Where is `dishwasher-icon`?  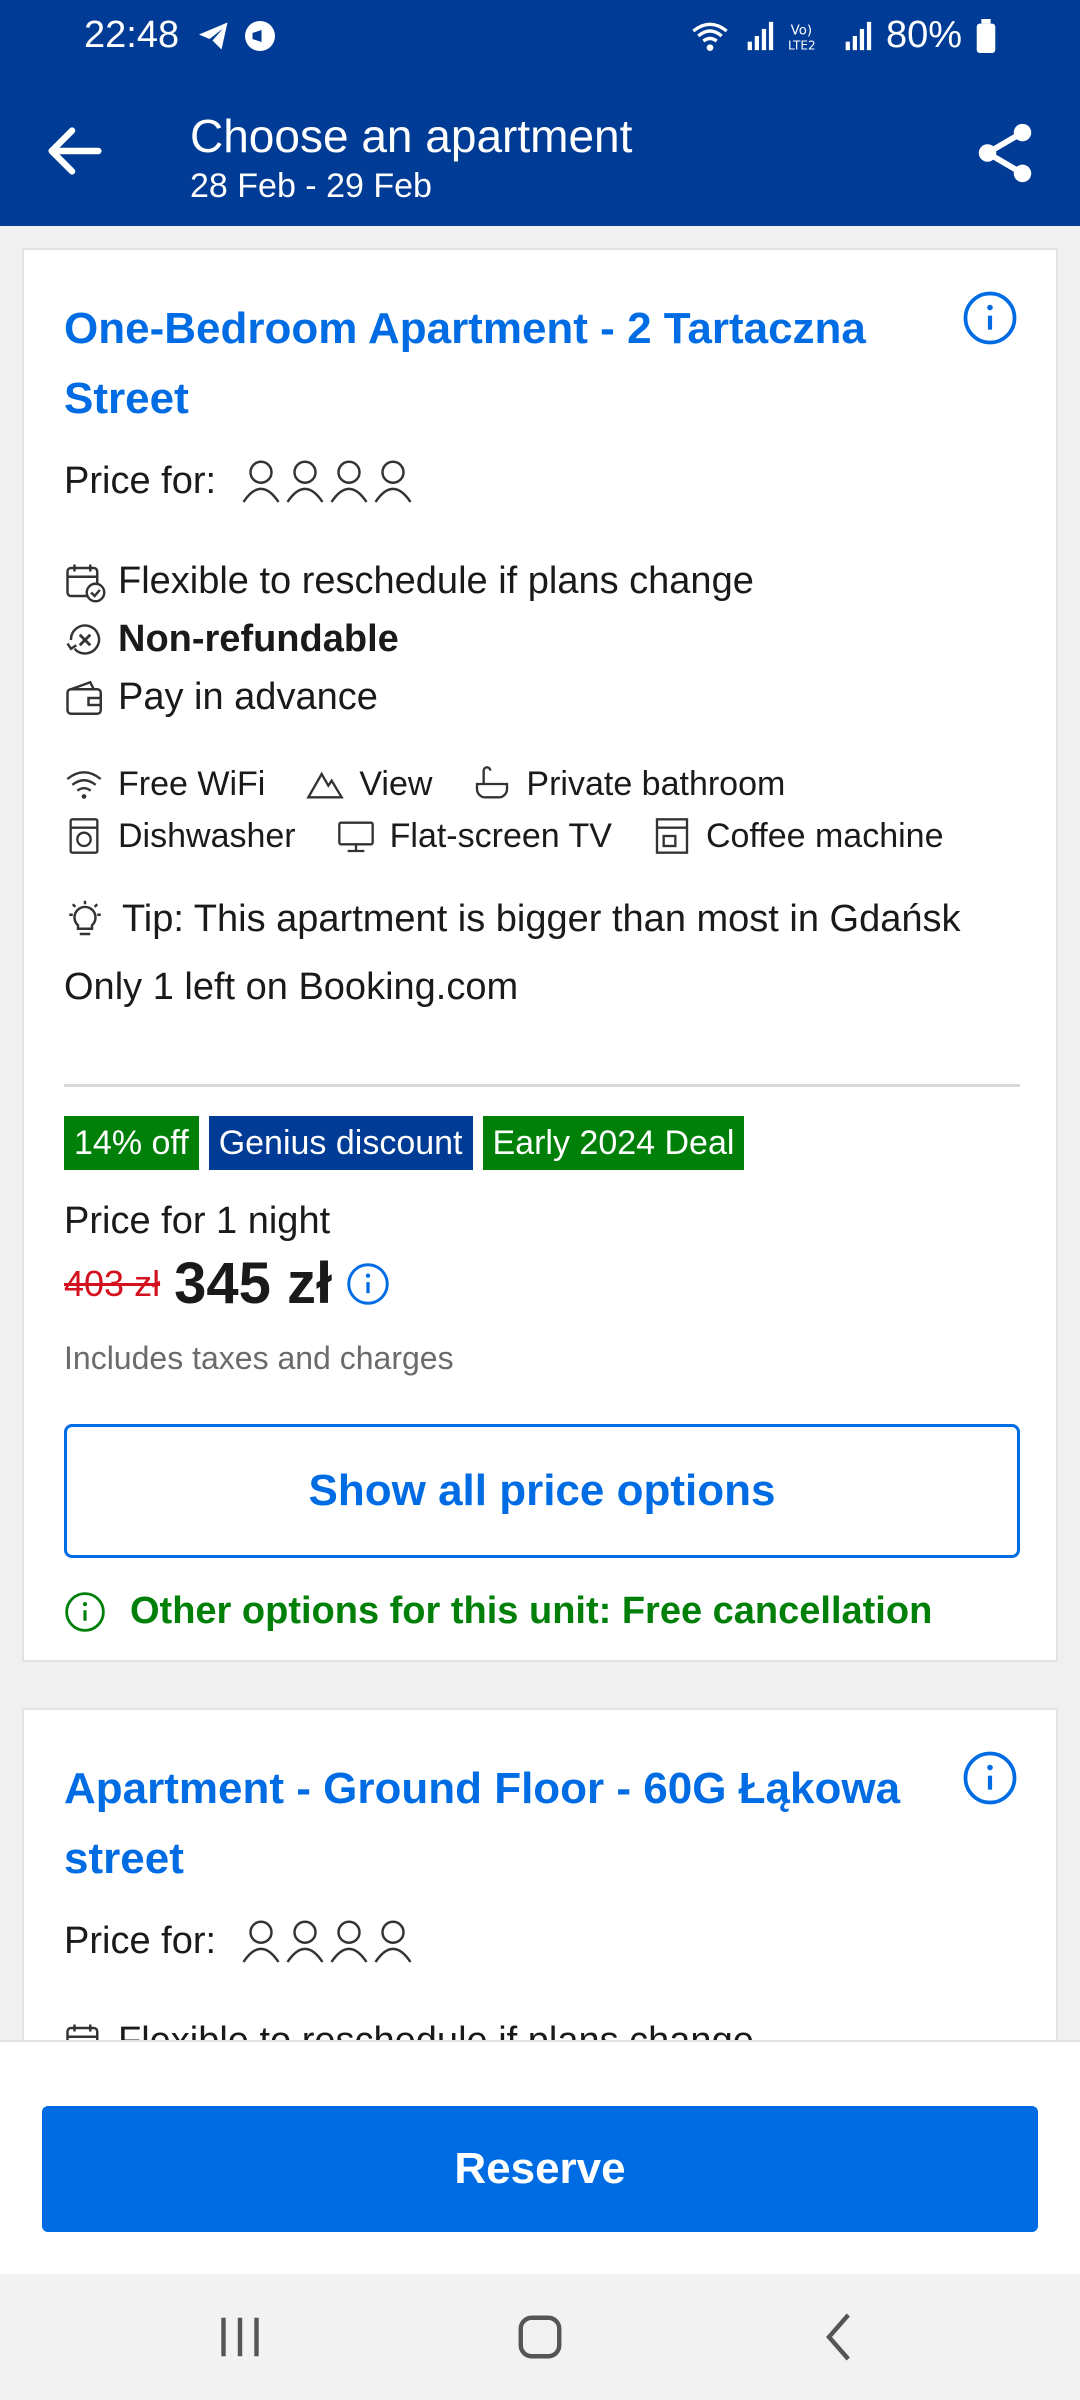
dishwasher-icon is located at coordinates (84, 836).